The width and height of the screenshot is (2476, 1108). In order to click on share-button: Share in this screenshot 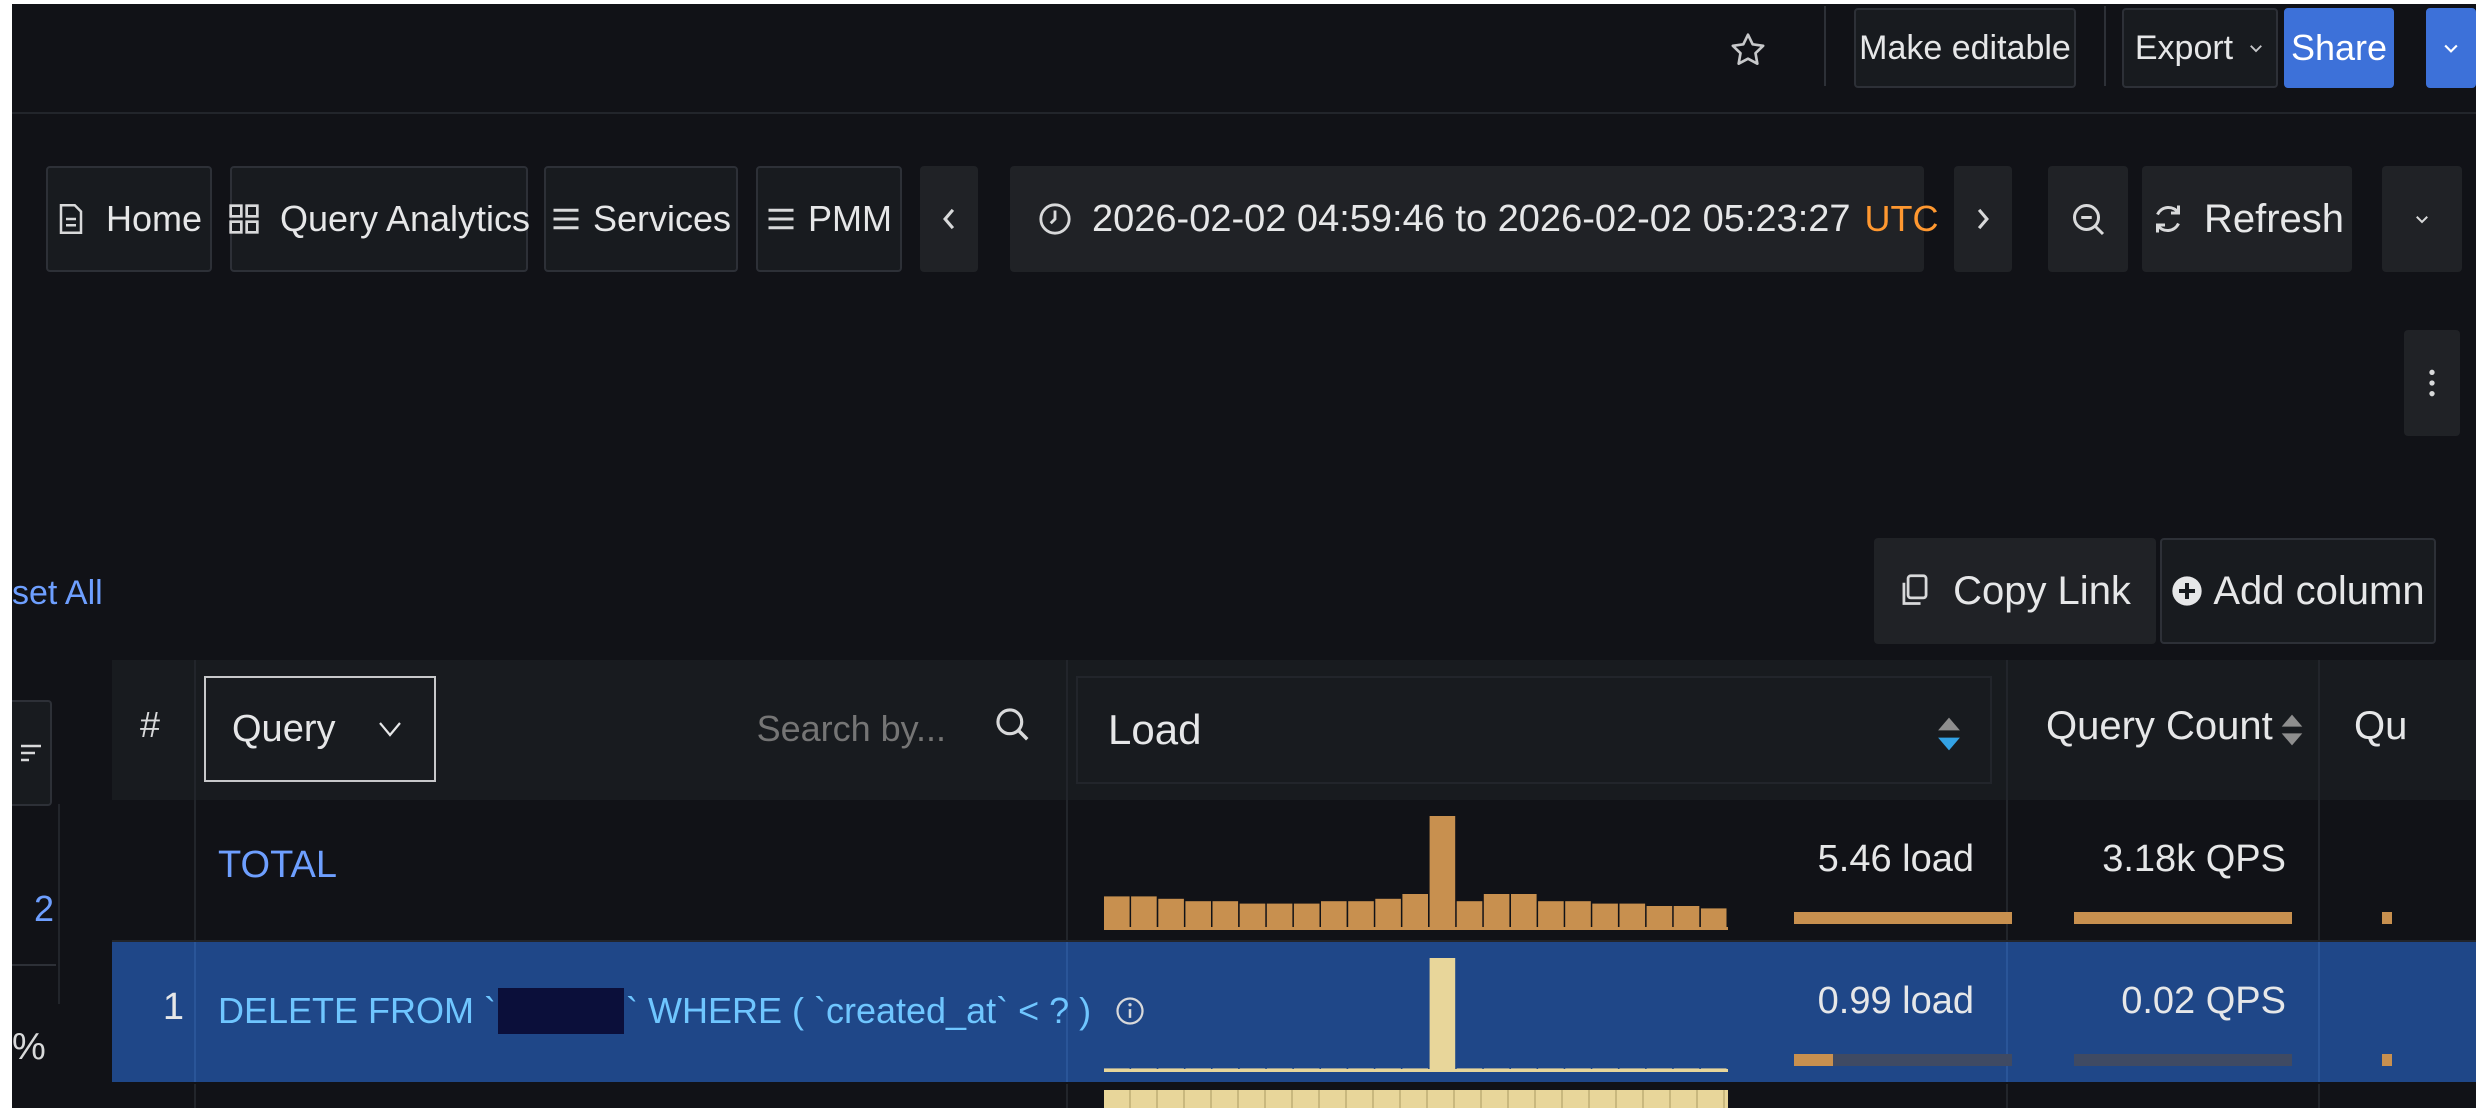, I will do `click(2339, 48)`.